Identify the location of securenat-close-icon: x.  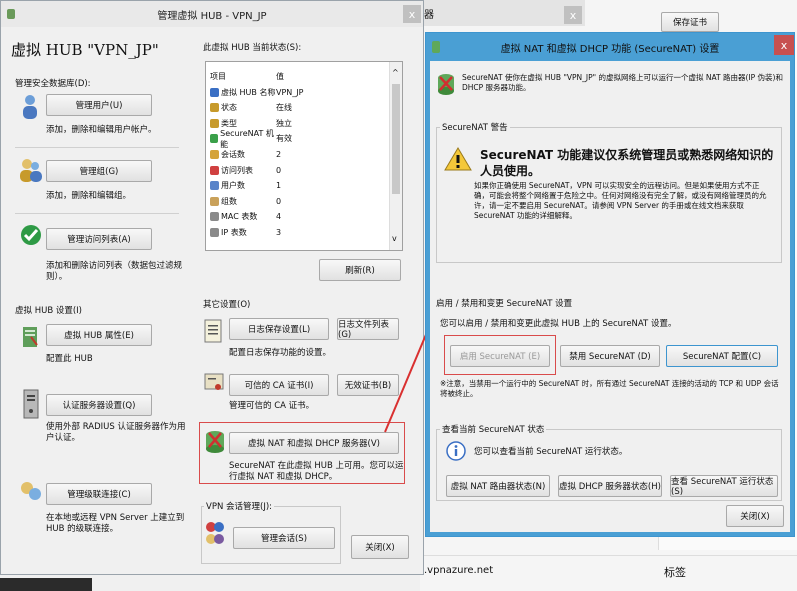
(784, 45).